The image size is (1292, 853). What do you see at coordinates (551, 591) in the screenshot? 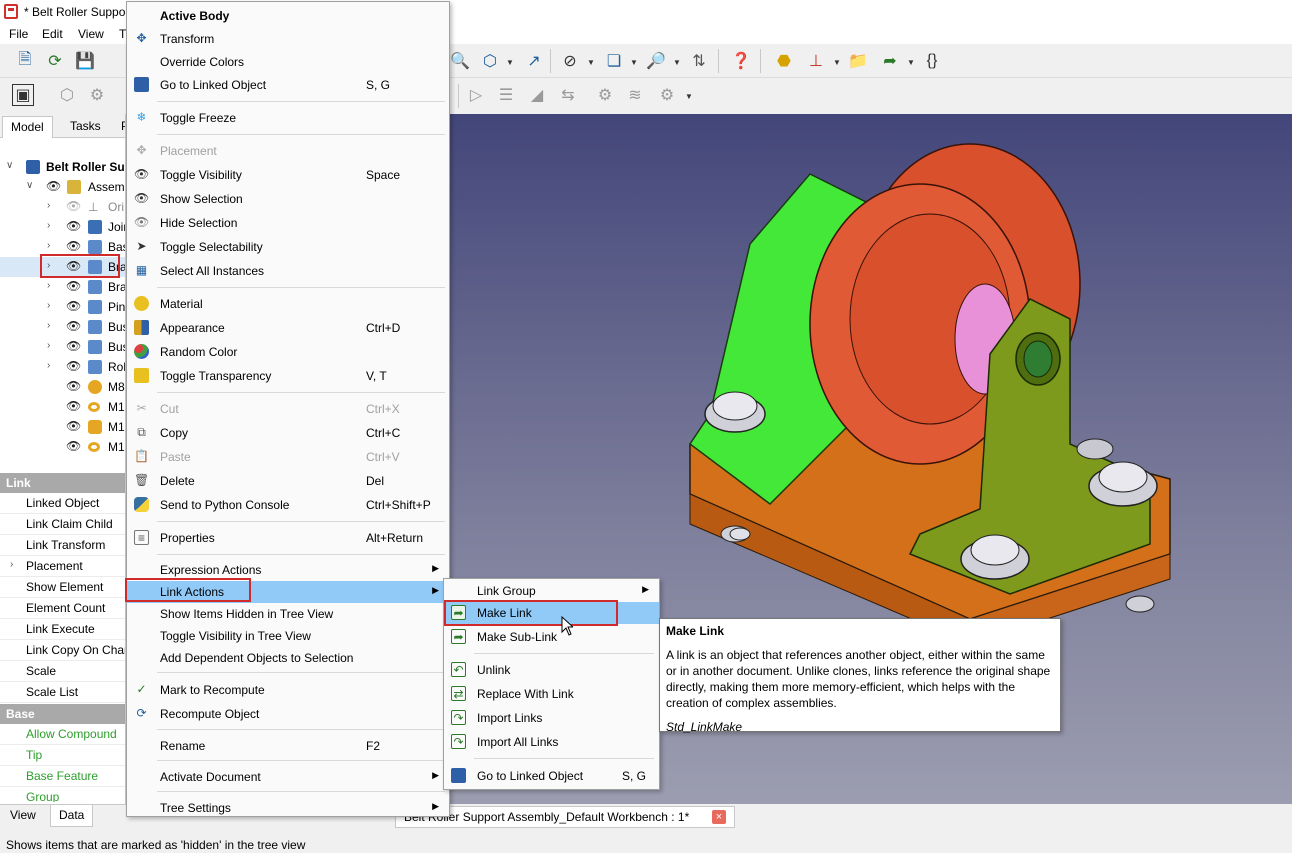
I see `menu-item-link-group: Link Group ▶` at bounding box center [551, 591].